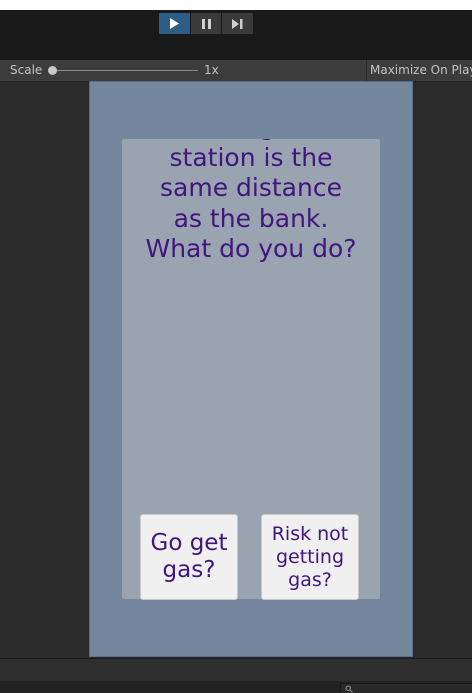 The image size is (472, 693). I want to click on maximize-on-play-toggle: Maximize On Play, so click(419, 70).